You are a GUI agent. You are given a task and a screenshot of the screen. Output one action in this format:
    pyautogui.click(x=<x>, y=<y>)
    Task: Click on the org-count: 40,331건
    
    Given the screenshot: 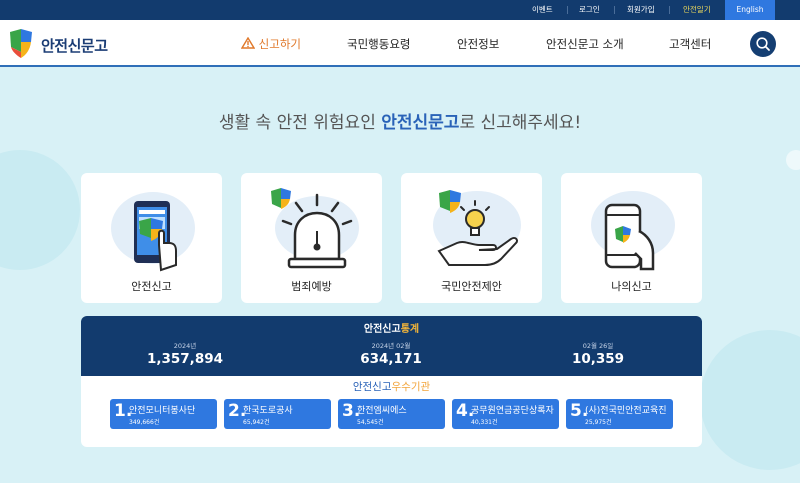 What is the action you would take?
    pyautogui.click(x=484, y=422)
    